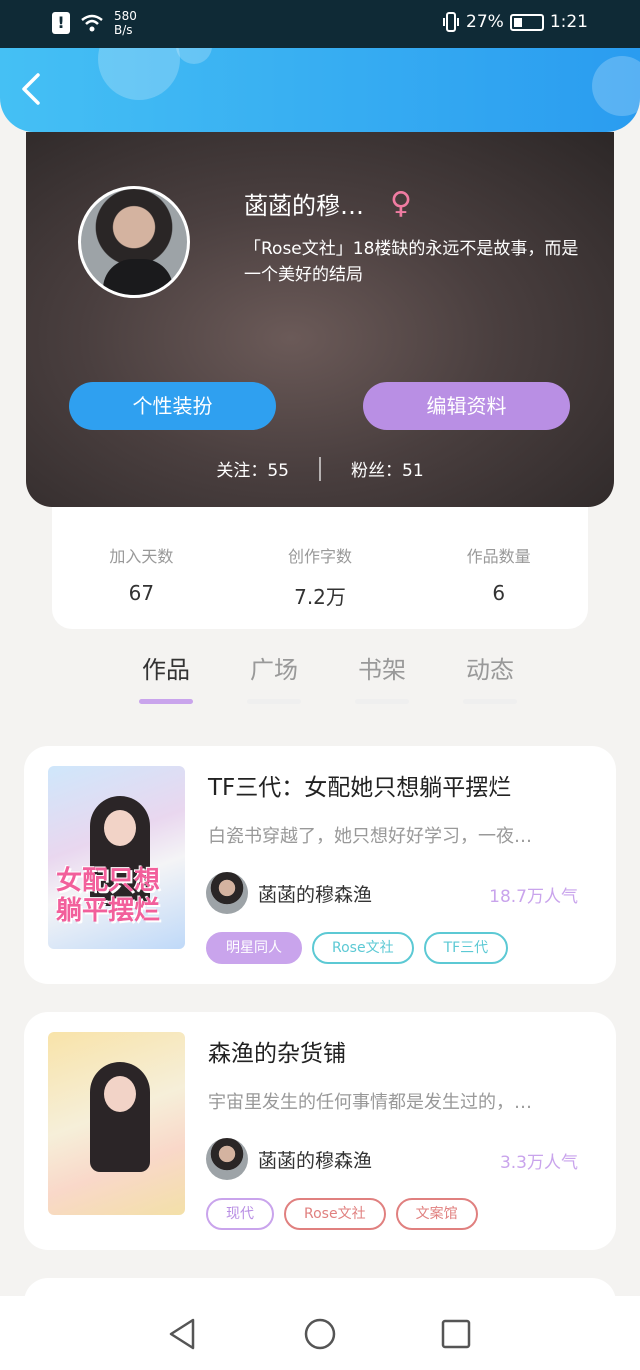 The width and height of the screenshot is (640, 1370). What do you see at coordinates (466, 406) in the screenshot?
I see `edit-profile-button: 编辑资料` at bounding box center [466, 406].